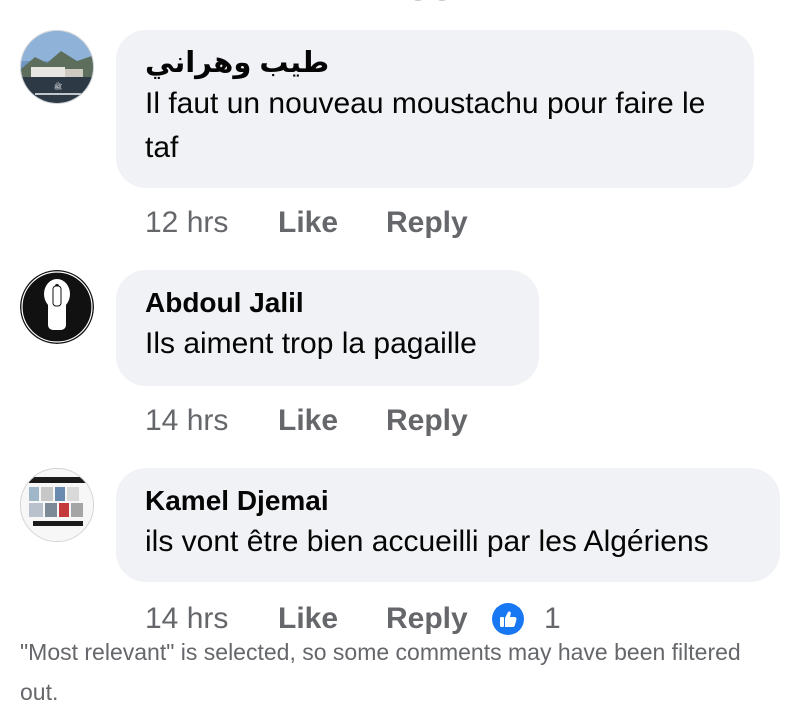 Image resolution: width=800 pixels, height=712 pixels. What do you see at coordinates (526, 619) in the screenshot?
I see `reaction-summary: 1` at bounding box center [526, 619].